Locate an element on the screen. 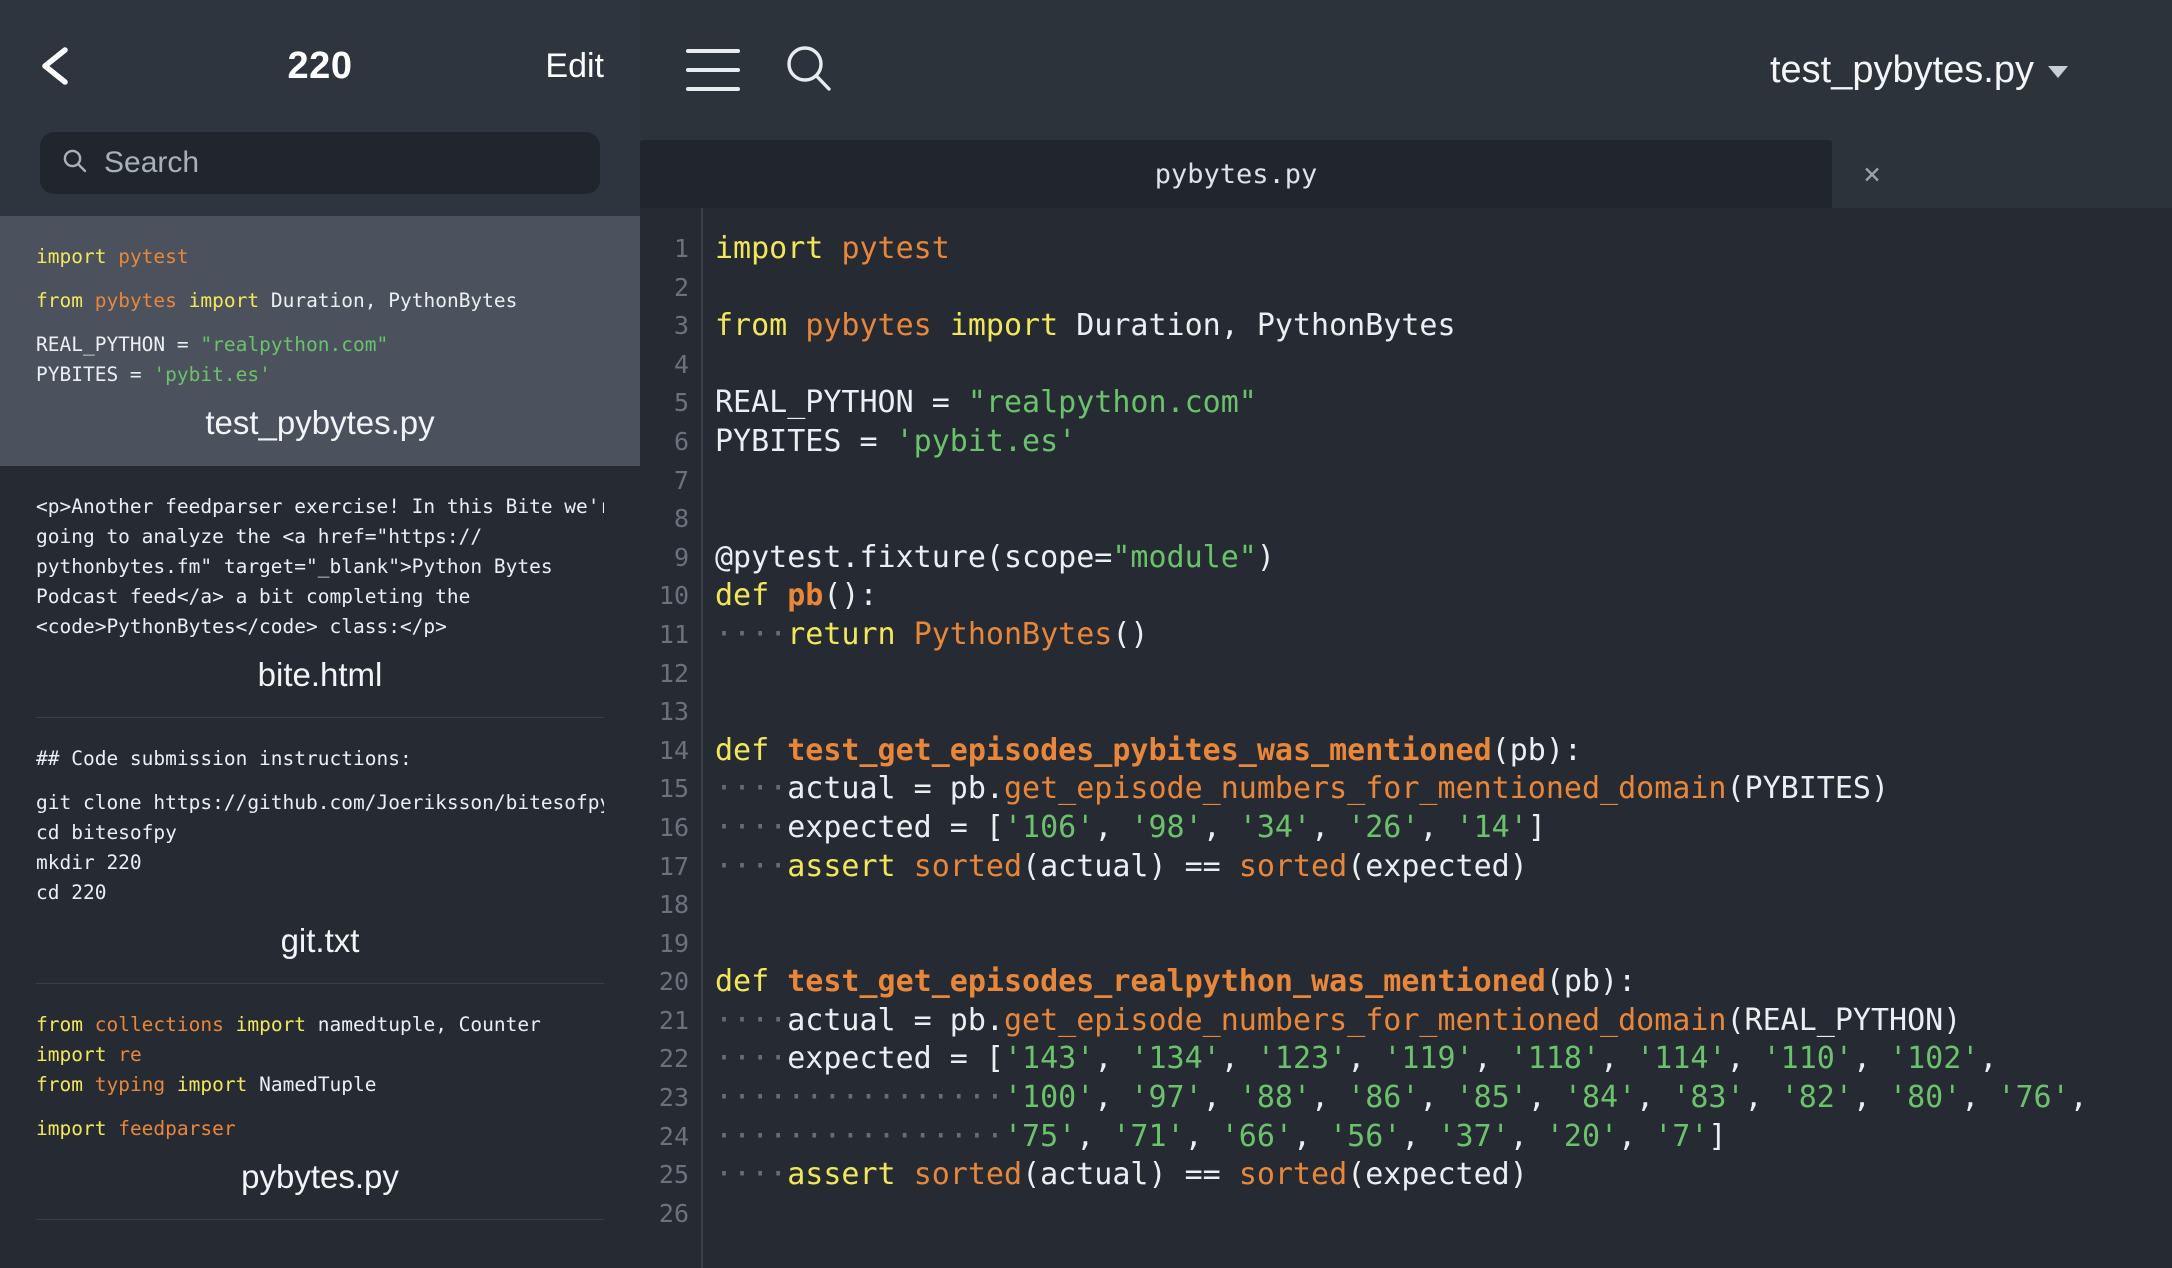 Image resolution: width=2172 pixels, height=1268 pixels. editor-tab-bar: pybytes.py × is located at coordinates (1406, 174).